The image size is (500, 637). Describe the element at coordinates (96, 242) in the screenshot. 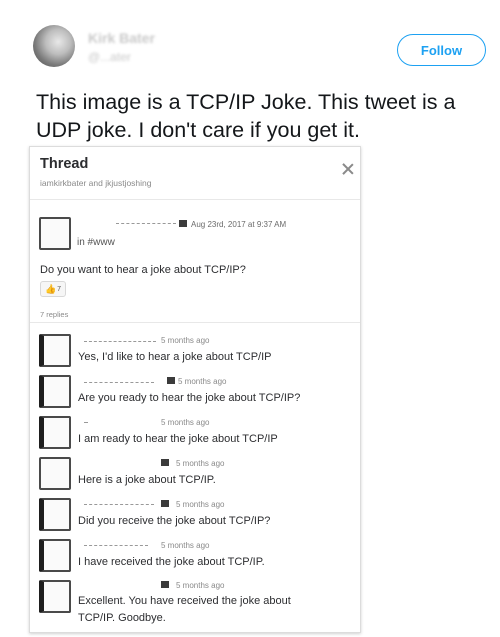

I see `channel-label: in #www` at that location.